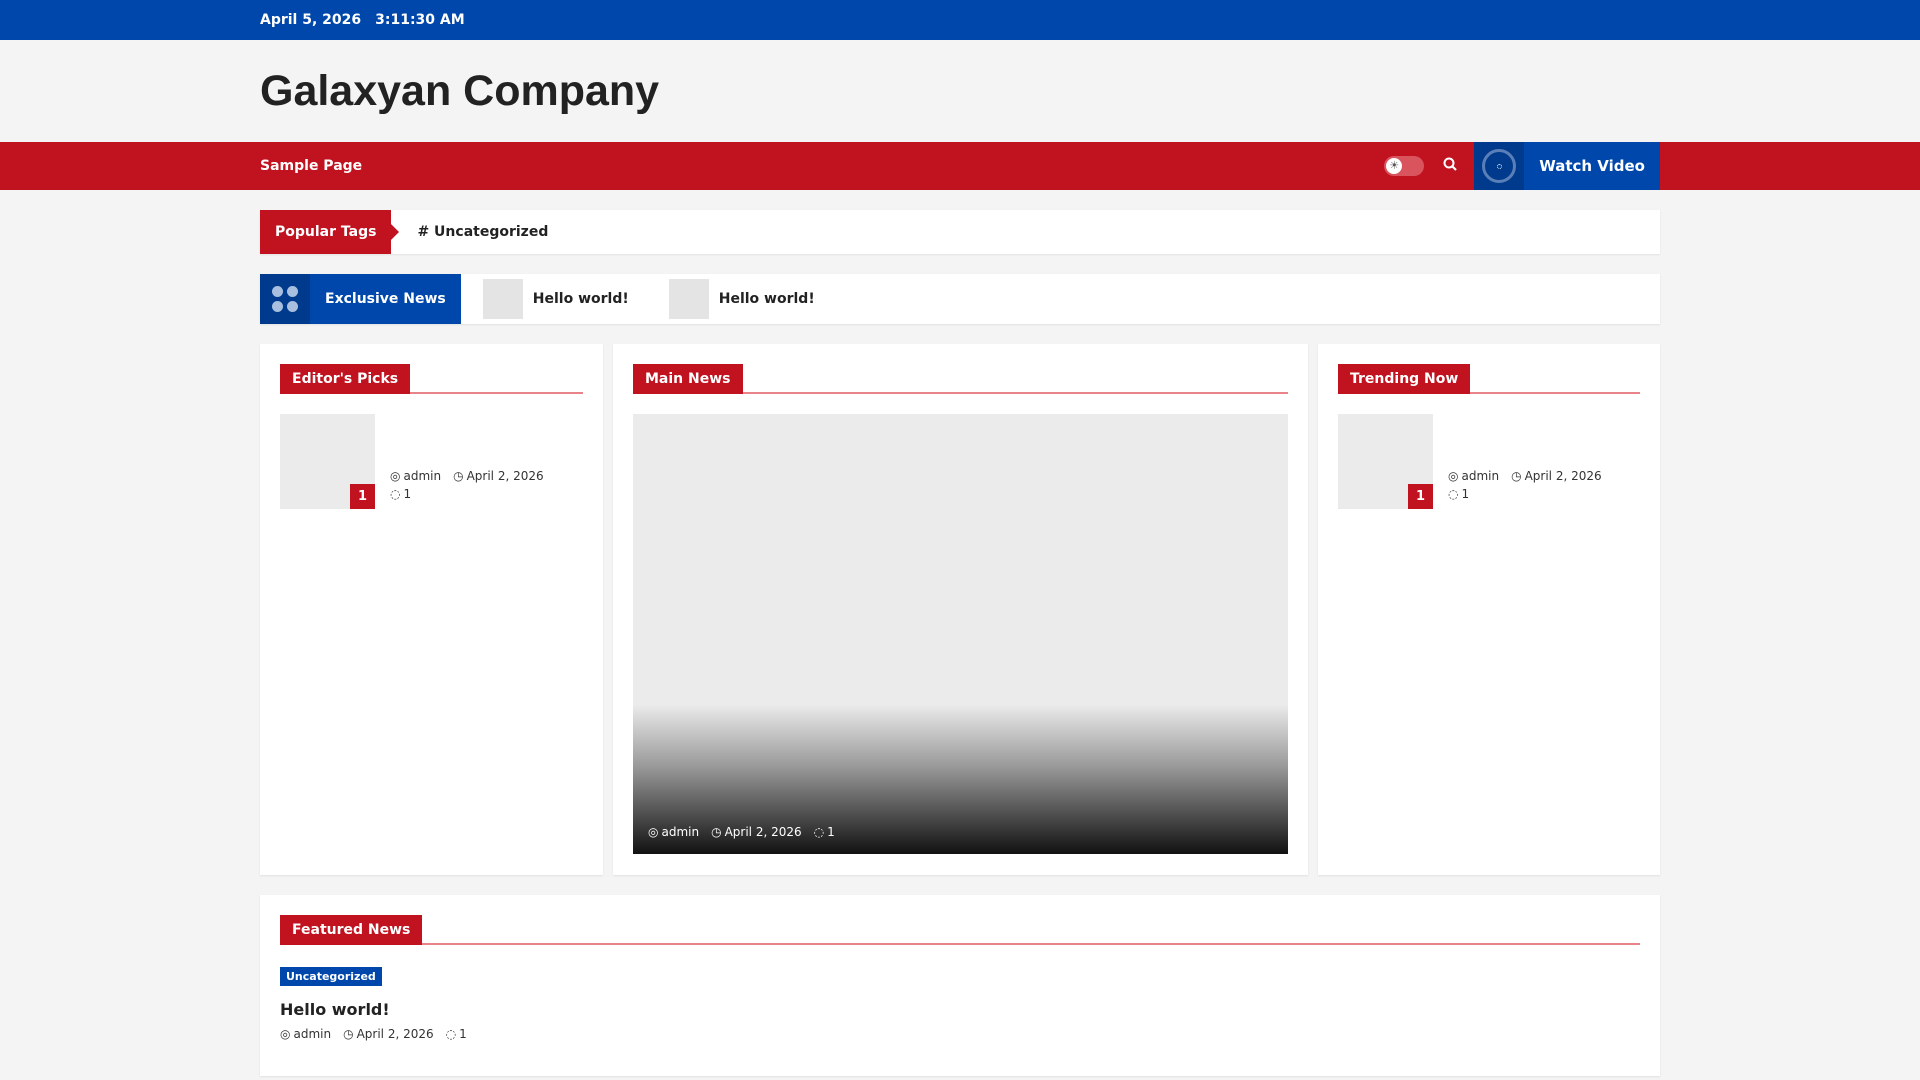 Image resolution: width=1920 pixels, height=1080 pixels. Describe the element at coordinates (1499, 166) in the screenshot. I see `play-icon` at that location.